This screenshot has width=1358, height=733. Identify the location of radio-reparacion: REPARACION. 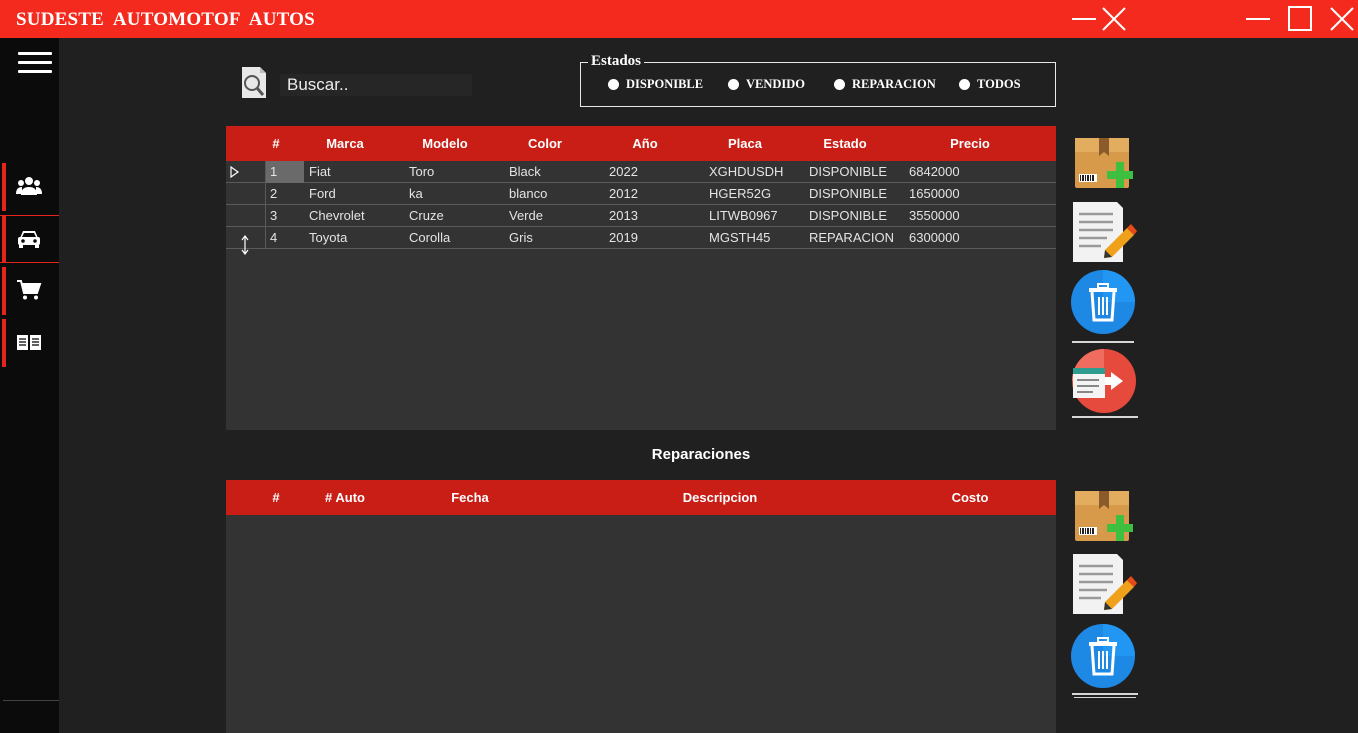
(885, 84).